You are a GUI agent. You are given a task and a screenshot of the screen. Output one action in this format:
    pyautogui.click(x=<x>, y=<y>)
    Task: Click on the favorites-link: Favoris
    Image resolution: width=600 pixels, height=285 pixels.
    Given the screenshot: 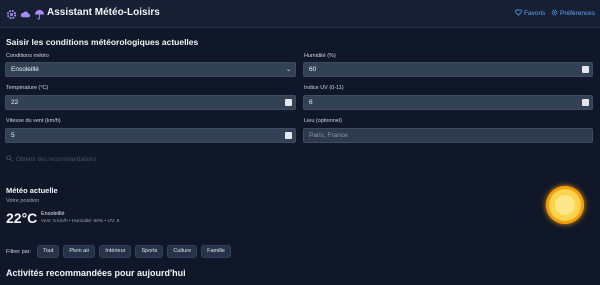 What is the action you would take?
    pyautogui.click(x=530, y=13)
    